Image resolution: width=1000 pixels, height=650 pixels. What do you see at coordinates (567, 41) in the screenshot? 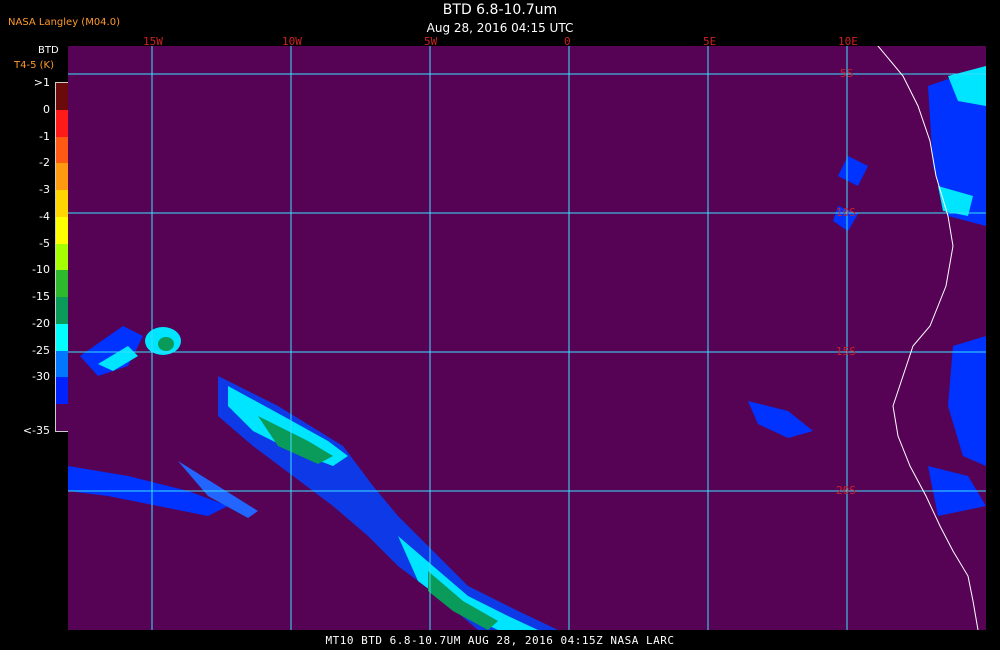
I see `lon-label-0: 0` at bounding box center [567, 41].